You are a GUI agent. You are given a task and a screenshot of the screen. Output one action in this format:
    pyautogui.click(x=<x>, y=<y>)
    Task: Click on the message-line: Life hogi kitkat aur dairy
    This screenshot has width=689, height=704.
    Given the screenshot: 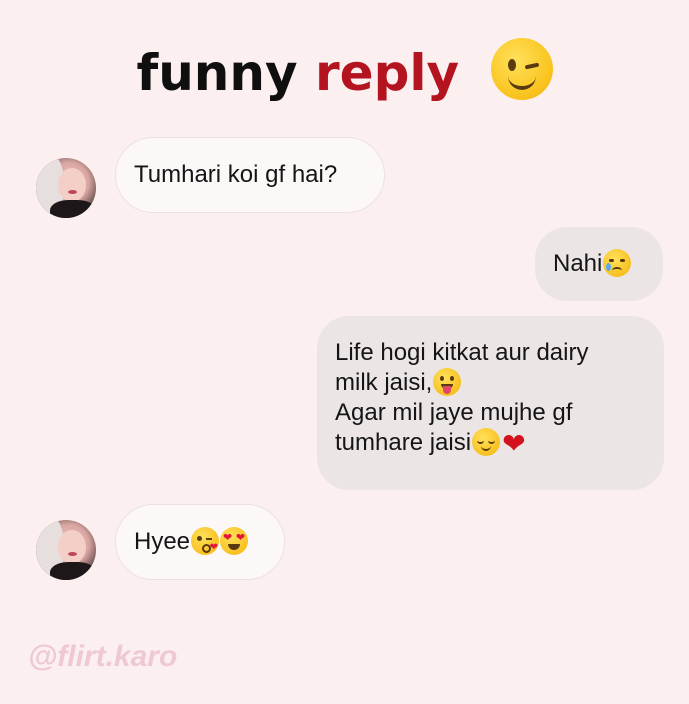 What is the action you would take?
    pyautogui.click(x=462, y=352)
    